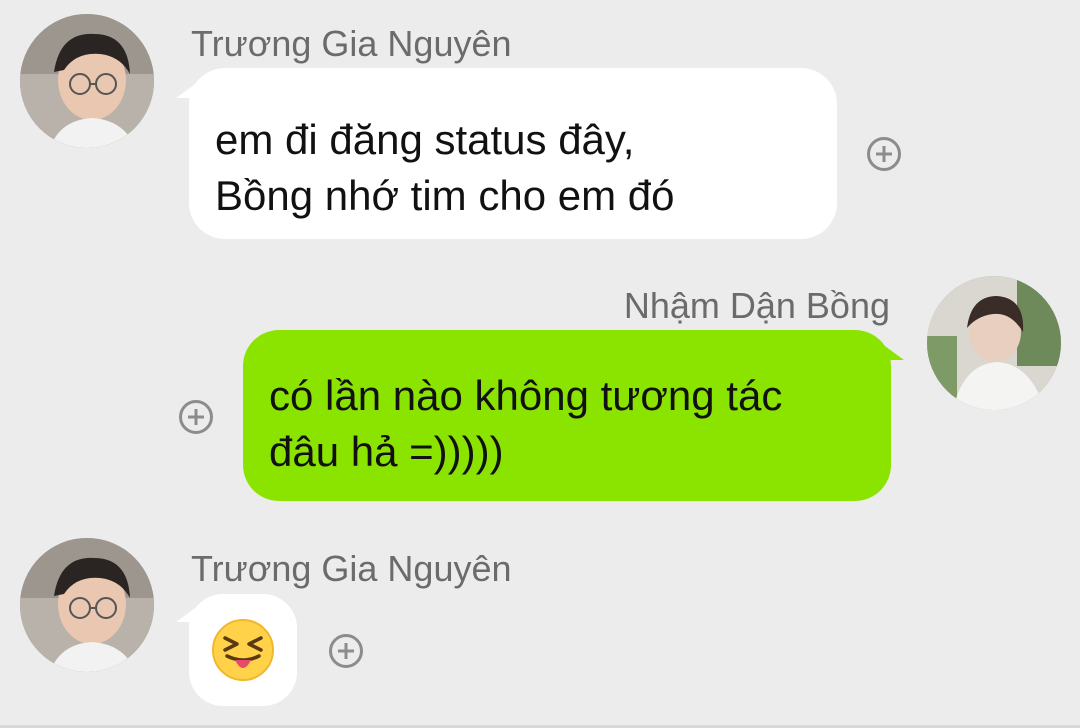 This screenshot has width=1080, height=728. Describe the element at coordinates (346, 651) in the screenshot. I see `add-reaction-icon` at that location.